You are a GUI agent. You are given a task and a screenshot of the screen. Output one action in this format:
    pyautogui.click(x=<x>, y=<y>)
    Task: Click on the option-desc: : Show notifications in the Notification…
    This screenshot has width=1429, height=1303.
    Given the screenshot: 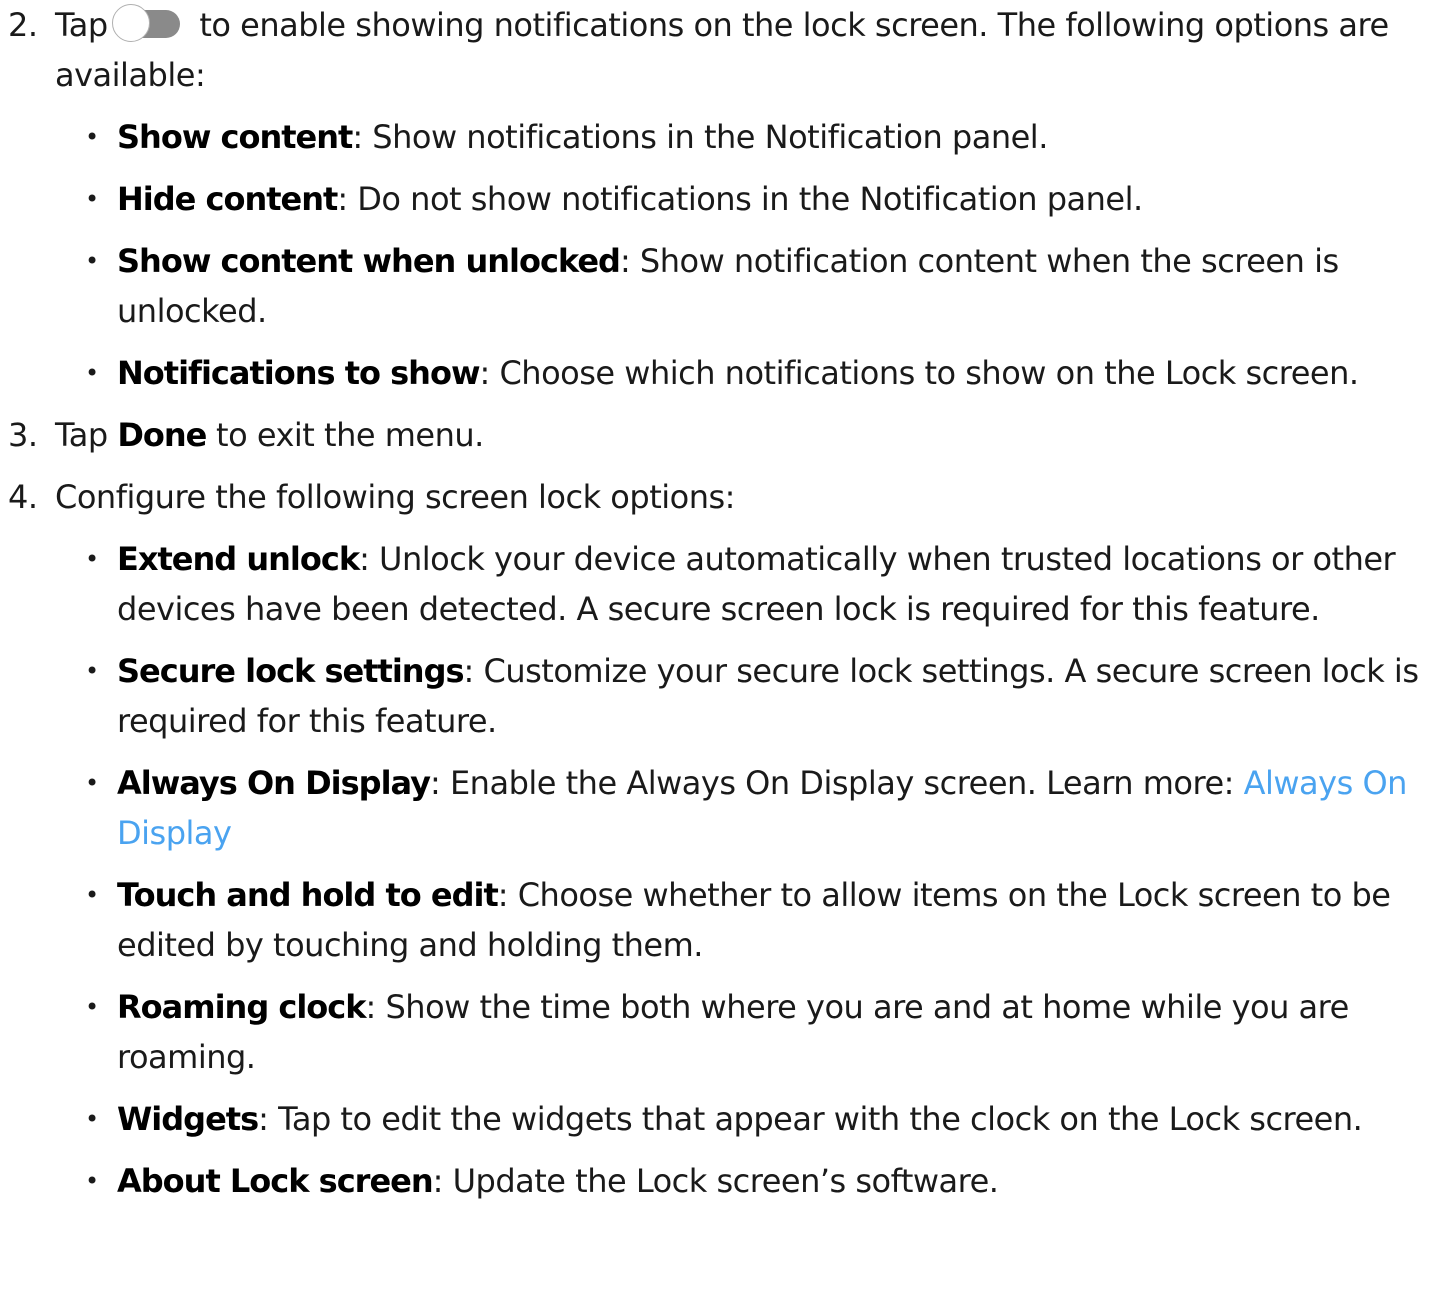 What is the action you would take?
    pyautogui.click(x=700, y=137)
    